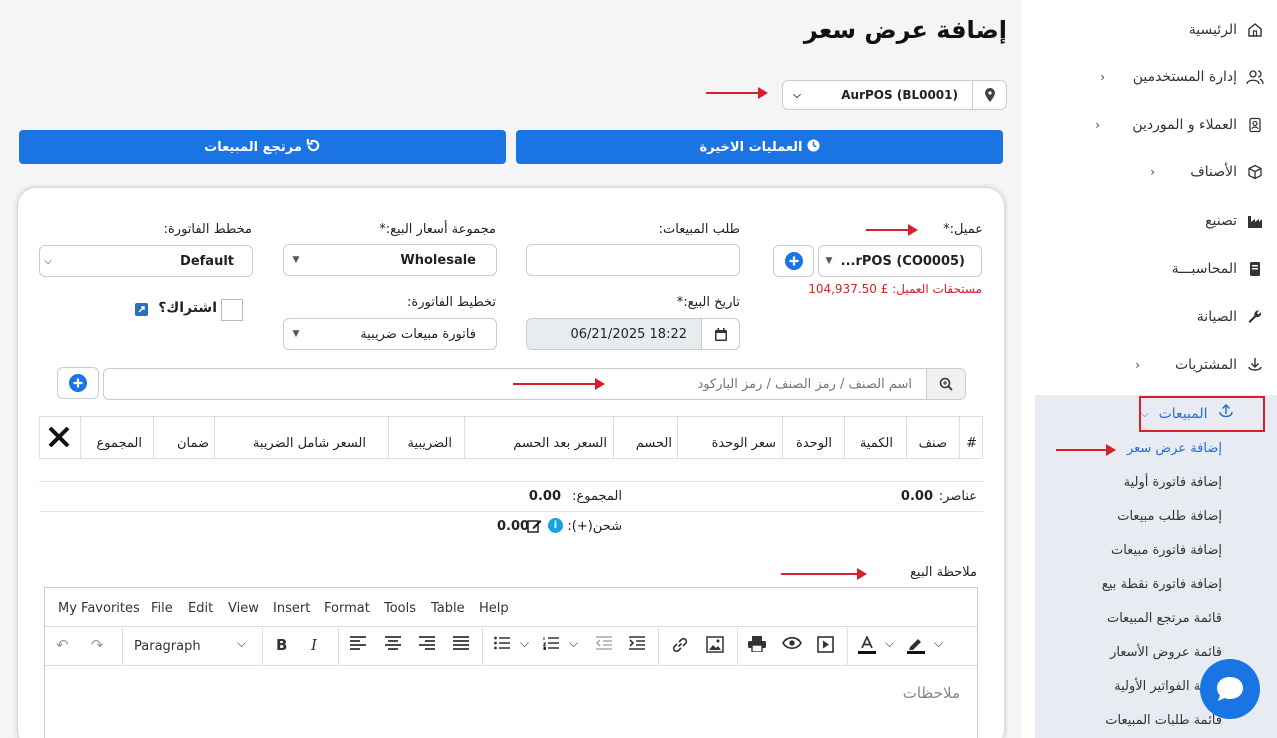  I want to click on external-link-icon, so click(141, 309).